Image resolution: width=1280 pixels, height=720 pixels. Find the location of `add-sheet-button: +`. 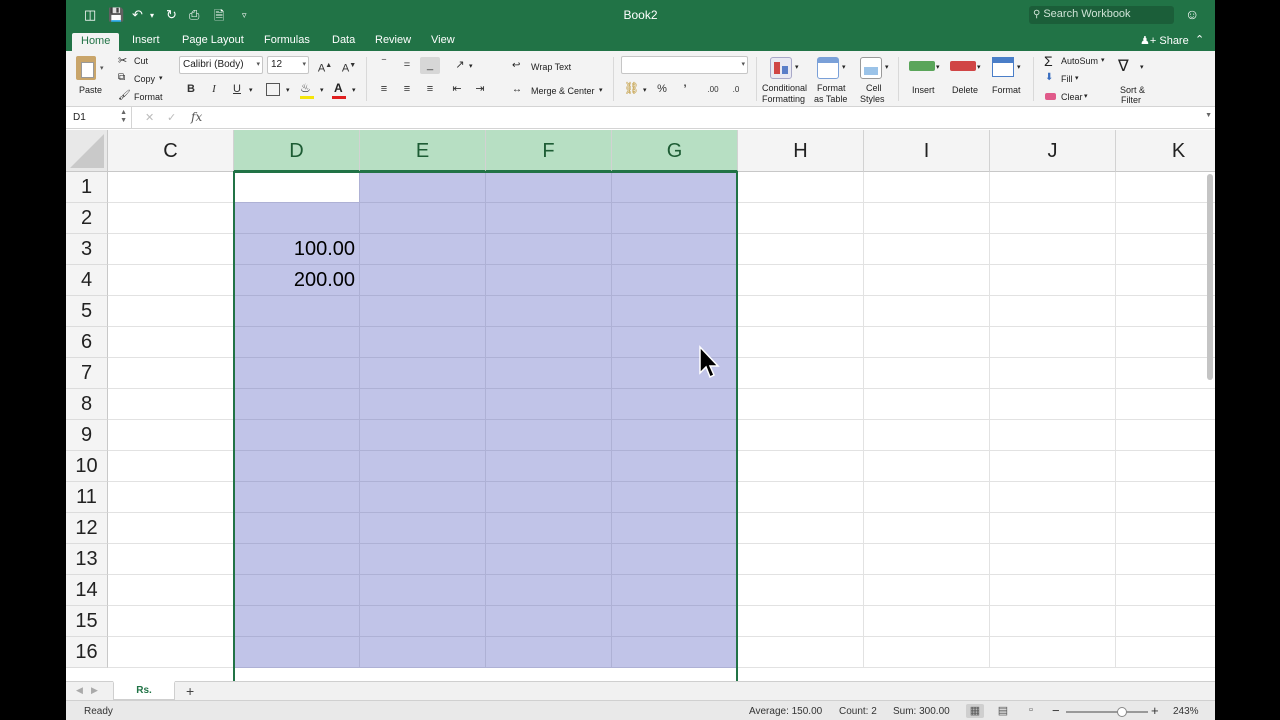

add-sheet-button: + is located at coordinates (190, 691).